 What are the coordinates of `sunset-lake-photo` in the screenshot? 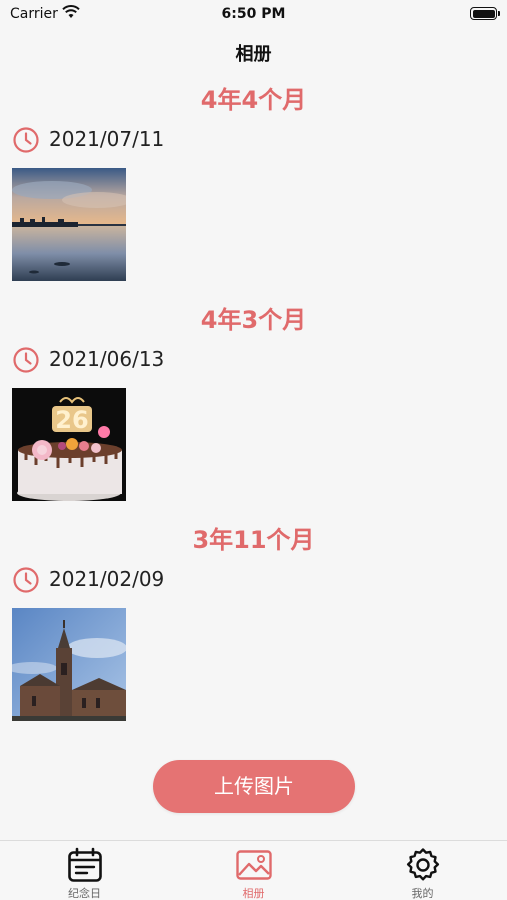 It's located at (69, 224).